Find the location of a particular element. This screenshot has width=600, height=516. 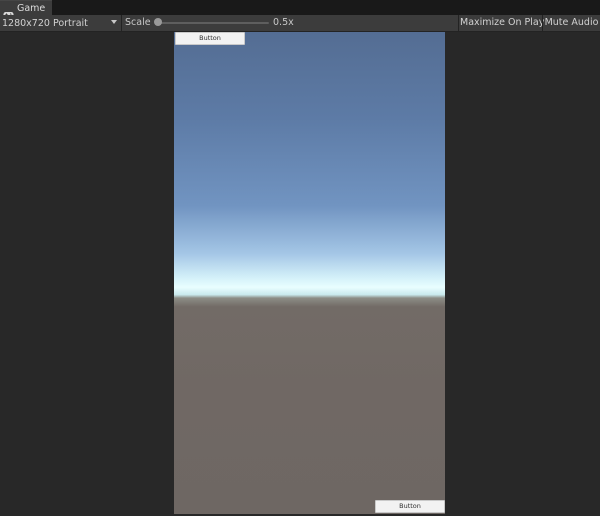

resolution-dropdown: 1280x720 Portrait is located at coordinates (60, 23).